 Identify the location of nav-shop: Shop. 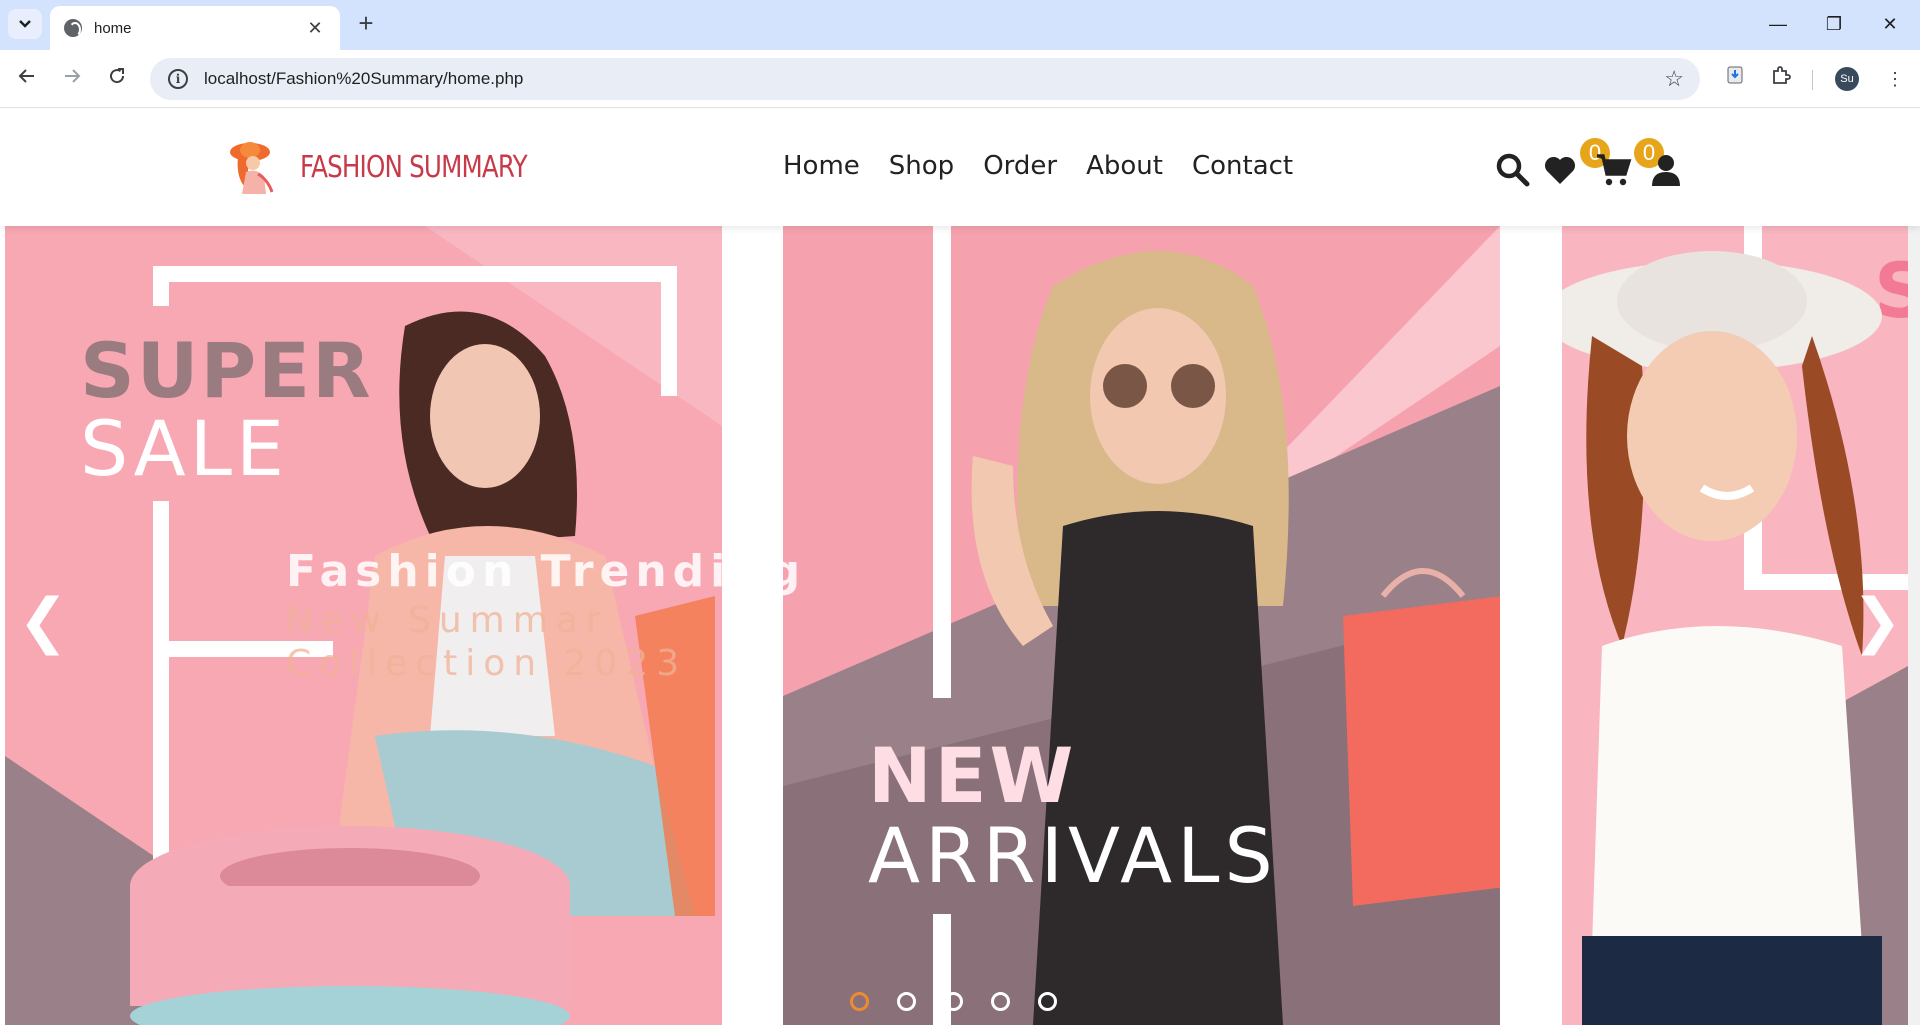
(921, 166).